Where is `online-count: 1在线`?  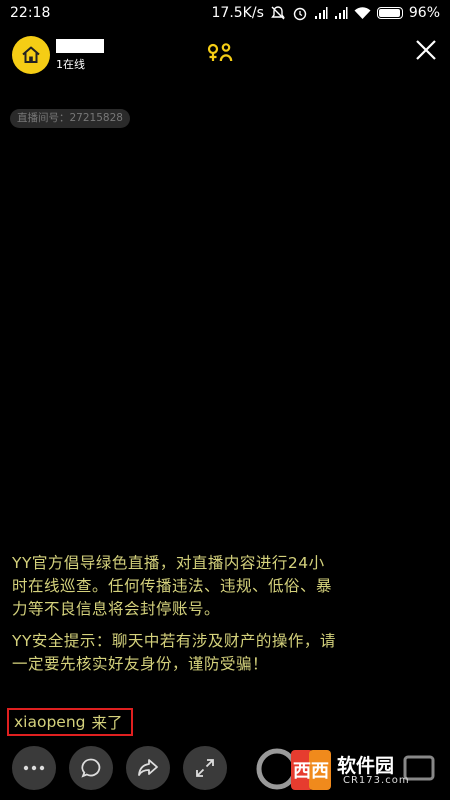
online-count: 1在线 is located at coordinates (70, 64).